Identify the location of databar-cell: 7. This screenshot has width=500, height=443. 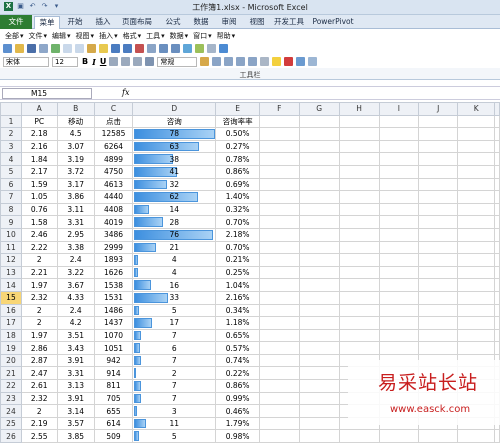
(174, 398).